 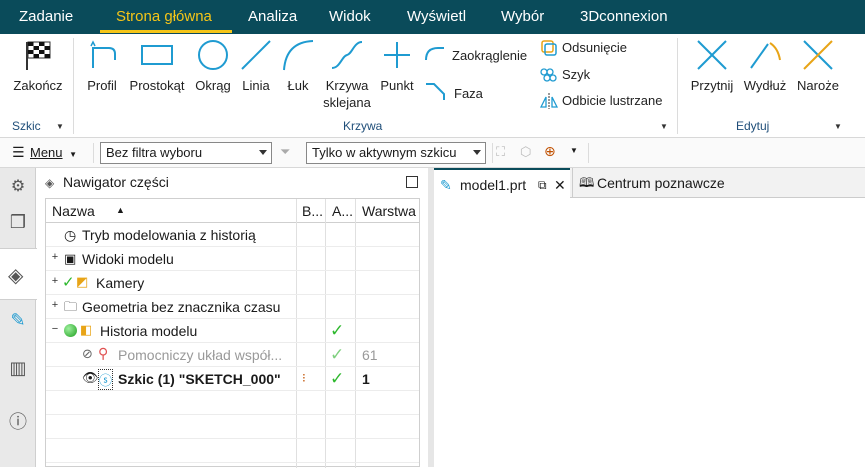 What do you see at coordinates (370, 355) in the screenshot?
I see `layer-value: 61` at bounding box center [370, 355].